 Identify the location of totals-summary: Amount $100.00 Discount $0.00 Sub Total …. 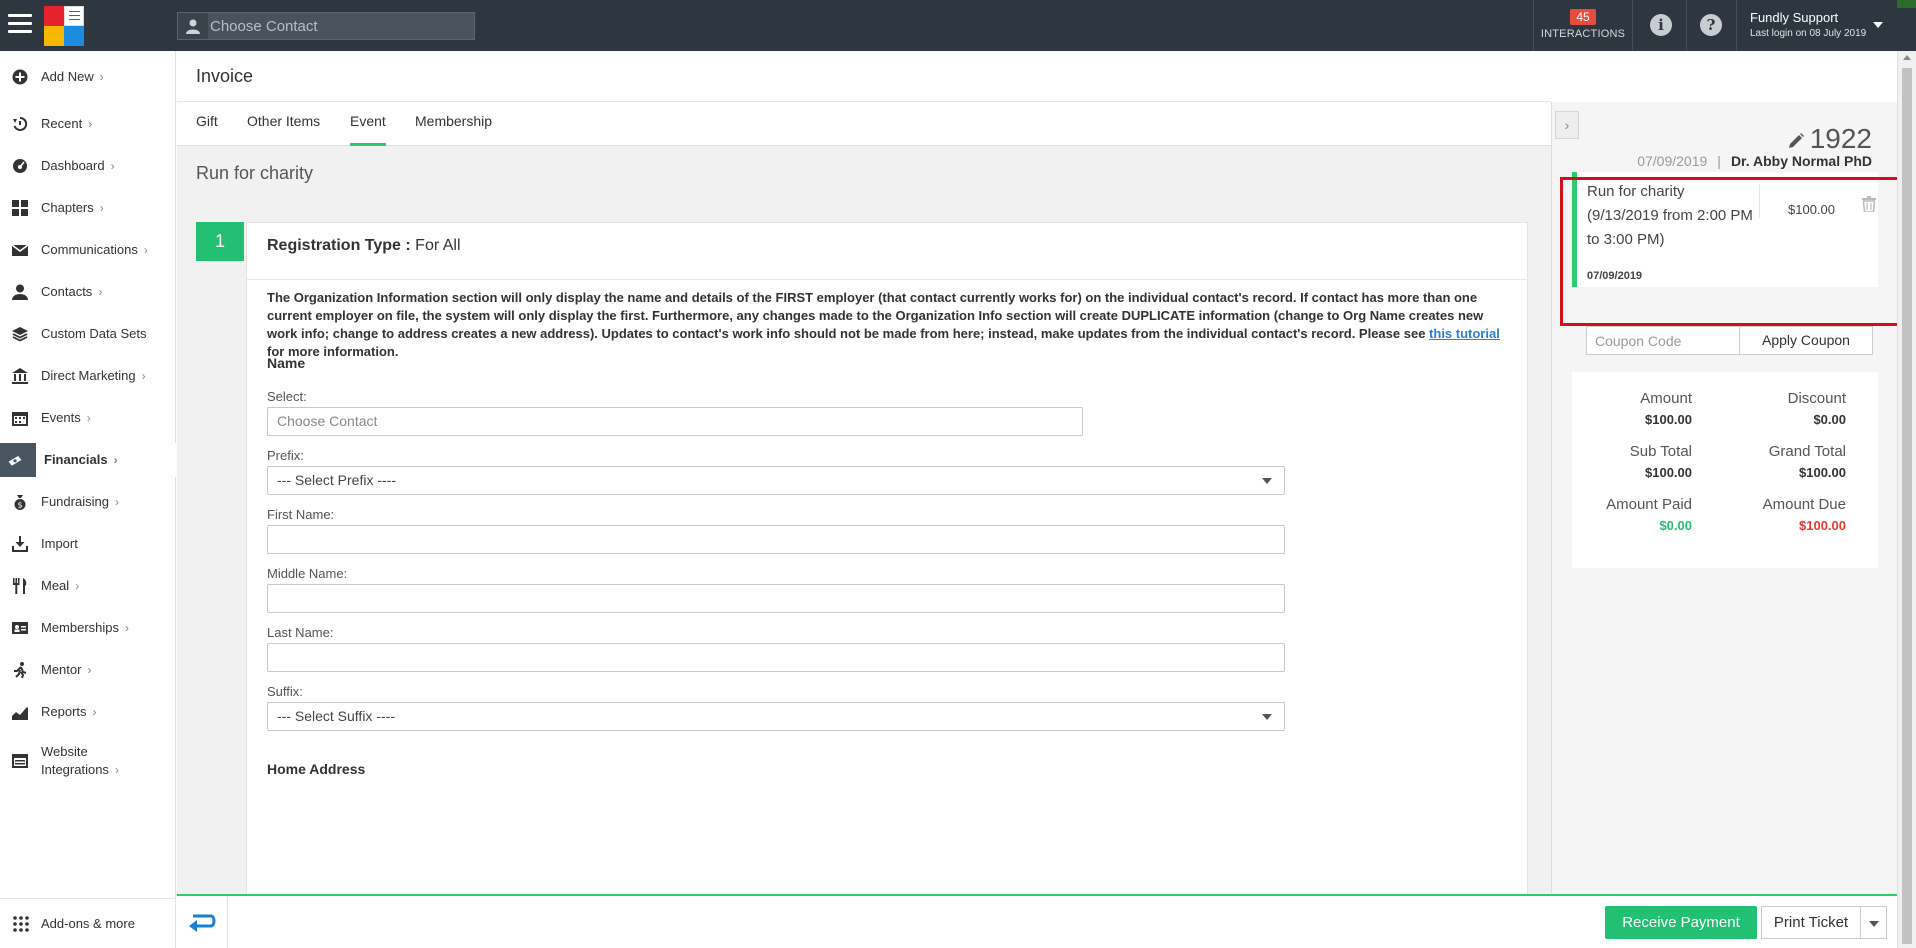
(1725, 470).